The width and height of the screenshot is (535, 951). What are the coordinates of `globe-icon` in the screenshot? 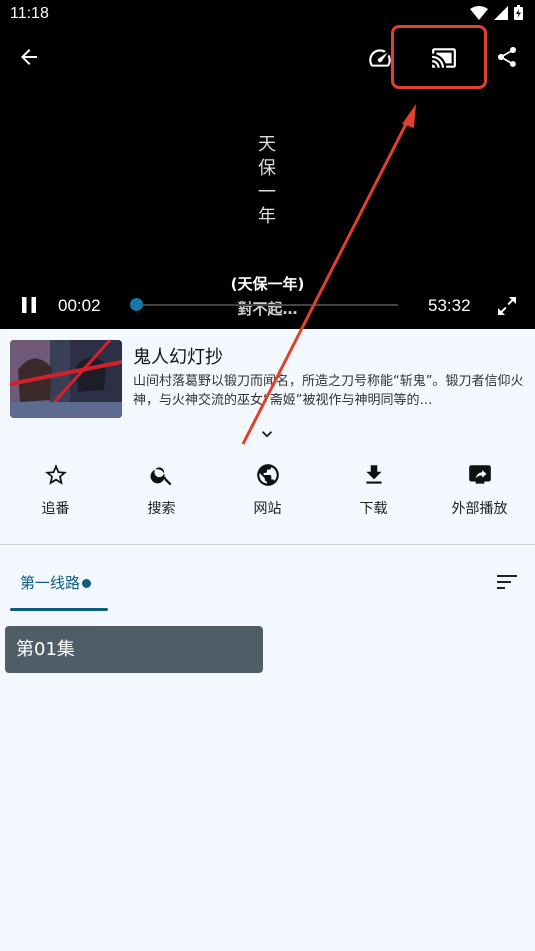 It's located at (267, 475).